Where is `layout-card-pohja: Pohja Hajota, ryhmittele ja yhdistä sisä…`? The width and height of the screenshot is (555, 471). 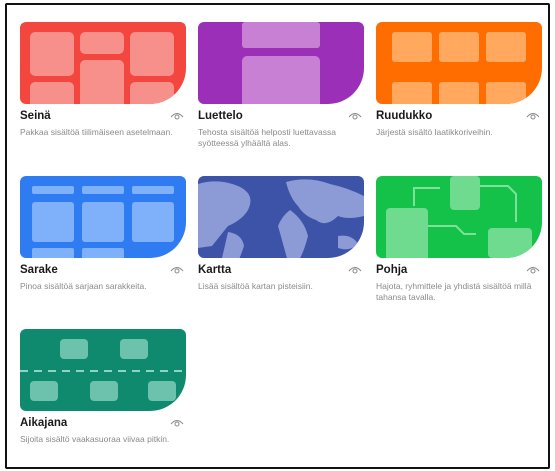 layout-card-pohja: Pohja Hajota, ryhmittele ja yhdistä sisä… is located at coordinates (460, 239).